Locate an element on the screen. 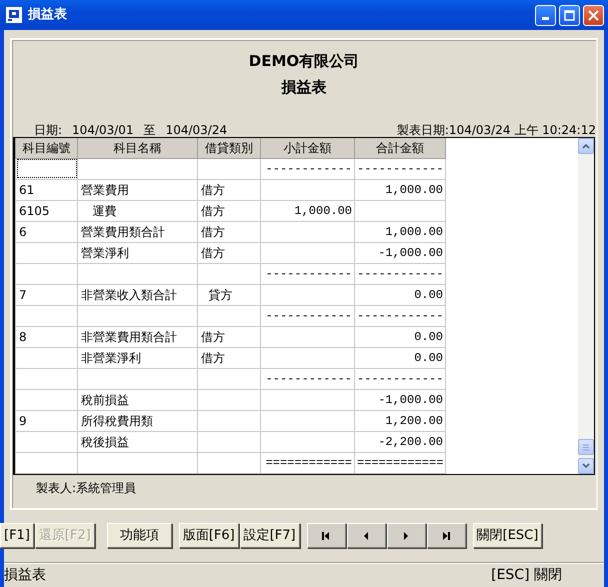 This screenshot has height=587, width=608. chevron-down-icon is located at coordinates (586, 466).